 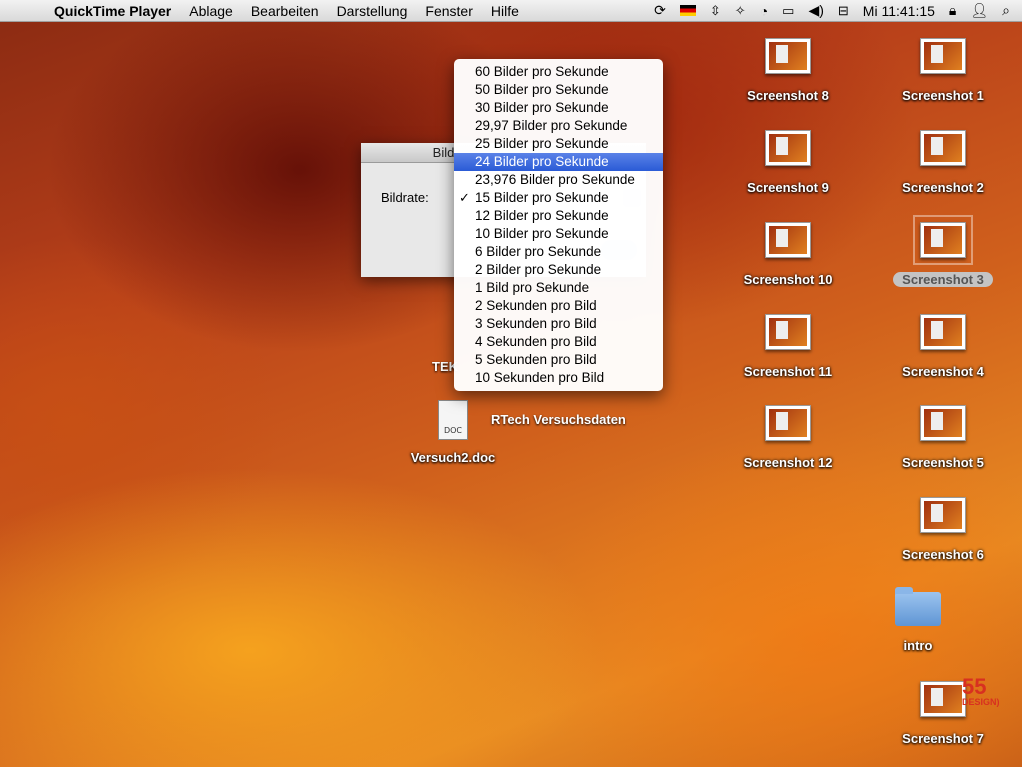 What do you see at coordinates (740, 11) in the screenshot?
I see `bluetooth-icon: ✧` at bounding box center [740, 11].